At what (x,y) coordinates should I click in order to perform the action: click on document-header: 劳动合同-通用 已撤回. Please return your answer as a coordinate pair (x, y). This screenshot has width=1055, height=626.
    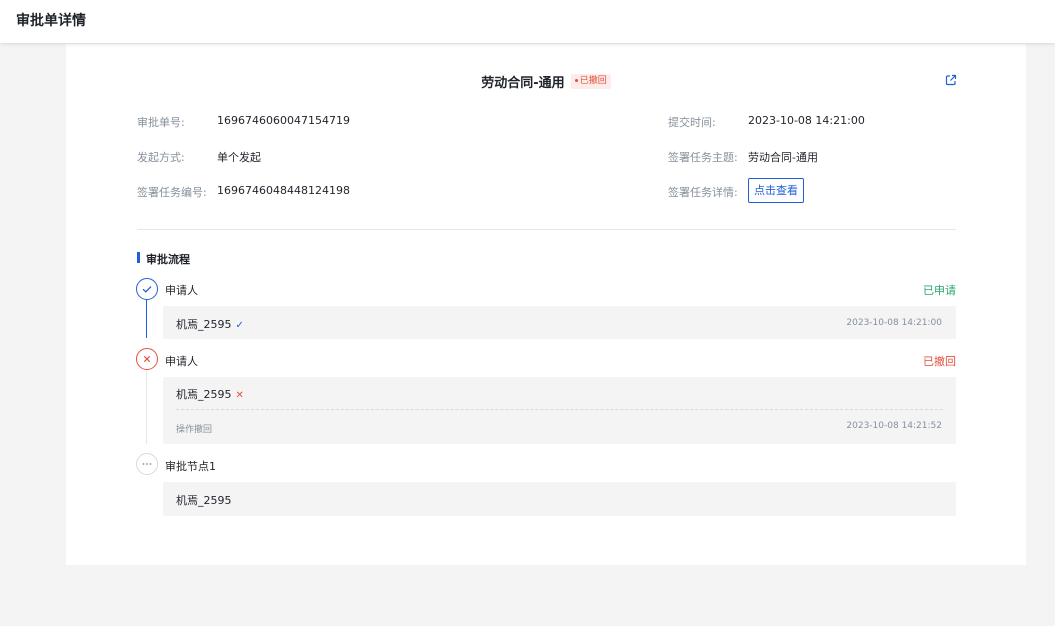
    Looking at the image, I should click on (546, 81).